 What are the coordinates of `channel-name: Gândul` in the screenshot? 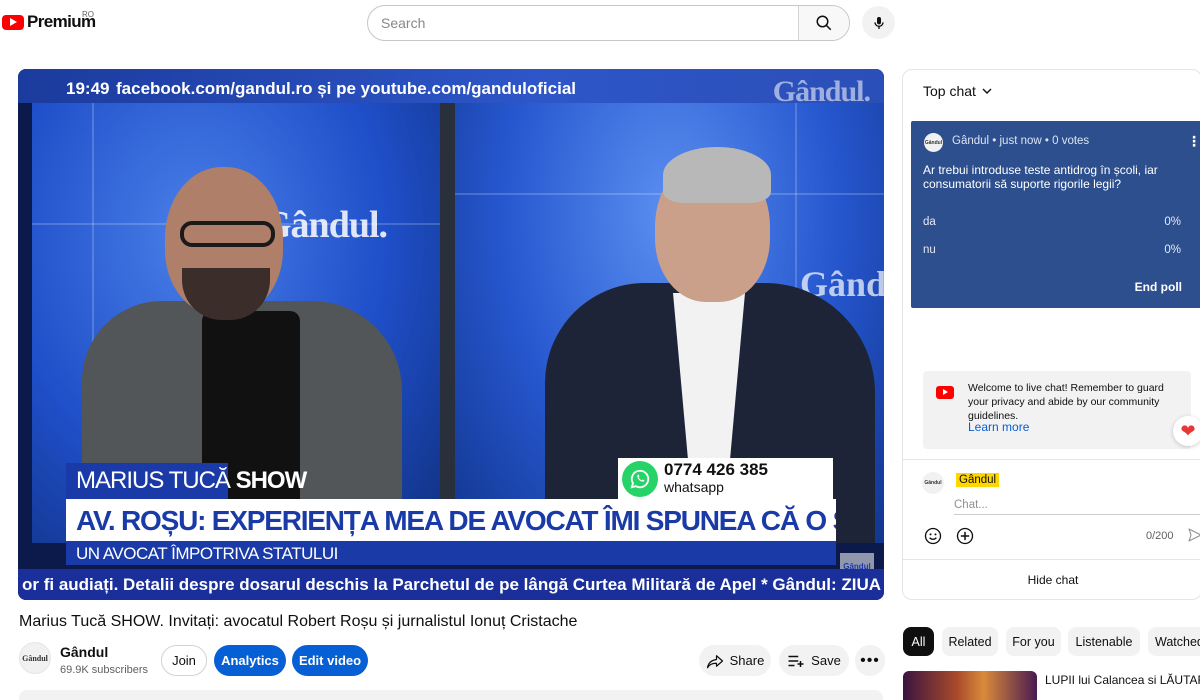 It's located at (84, 652).